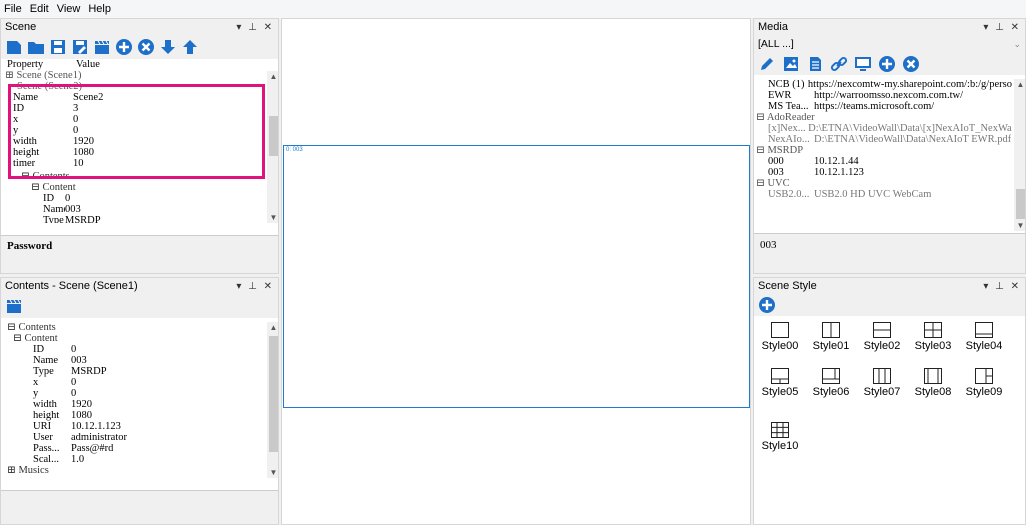  I want to click on layout-two-row-icon, so click(882, 330).